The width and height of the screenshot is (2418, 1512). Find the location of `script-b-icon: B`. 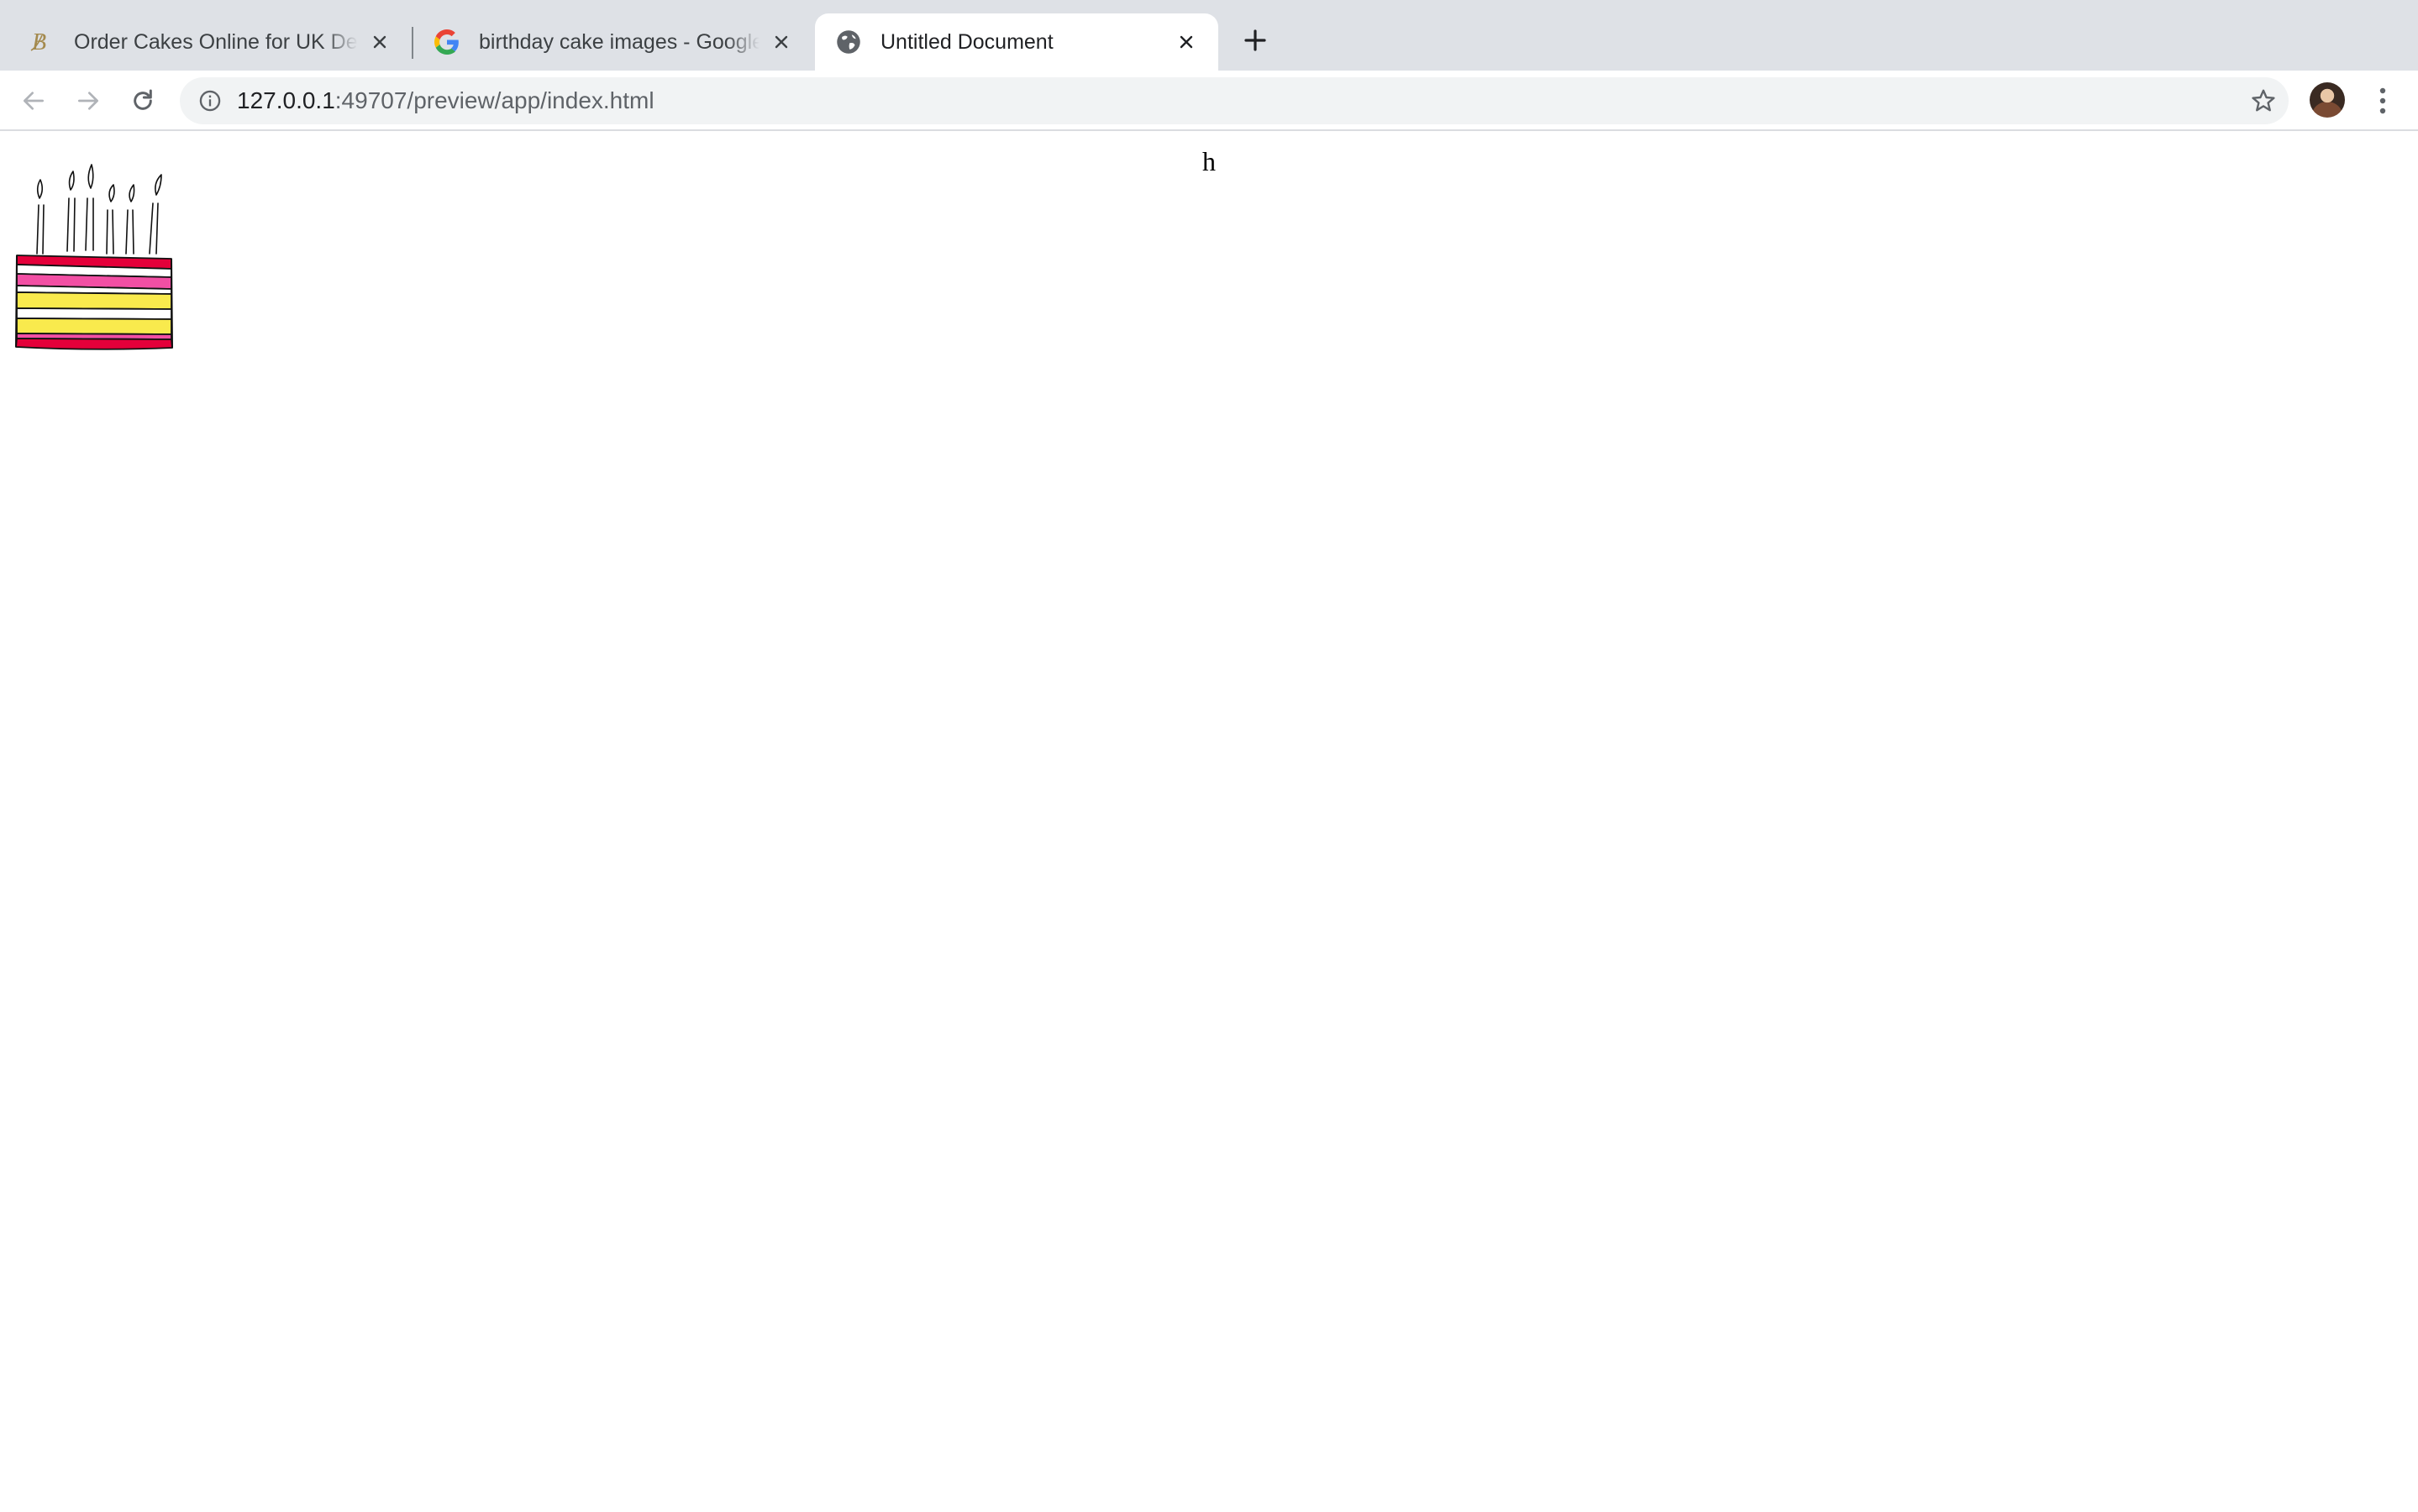

script-b-icon: B is located at coordinates (42, 42).